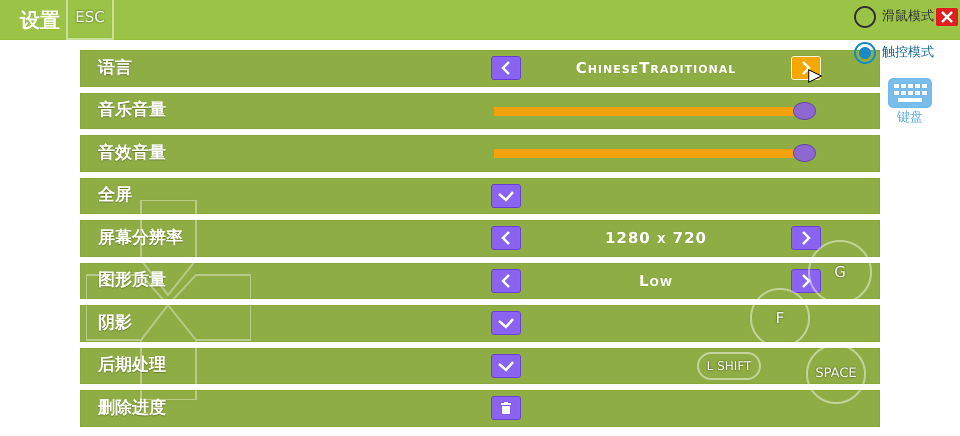 This screenshot has width=960, height=436. Describe the element at coordinates (140, 238) in the screenshot. I see `setting-label: 屏幕分辨率` at that location.